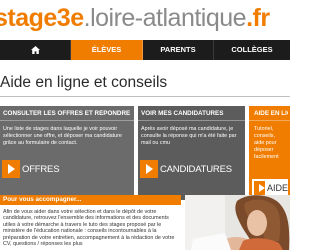 The height and width of the screenshot is (250, 320). What do you see at coordinates (237, 222) in the screenshot?
I see `student-photo` at bounding box center [237, 222].